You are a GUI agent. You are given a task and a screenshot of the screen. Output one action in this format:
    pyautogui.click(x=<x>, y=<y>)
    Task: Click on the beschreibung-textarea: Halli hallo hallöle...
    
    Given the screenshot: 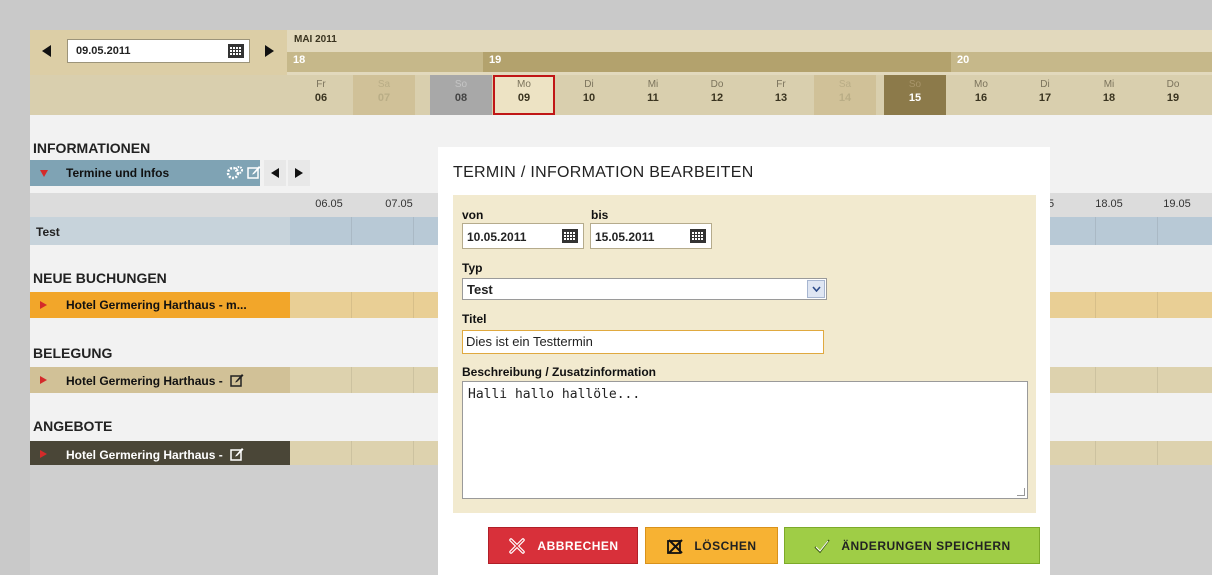 What is the action you would take?
    pyautogui.click(x=745, y=440)
    